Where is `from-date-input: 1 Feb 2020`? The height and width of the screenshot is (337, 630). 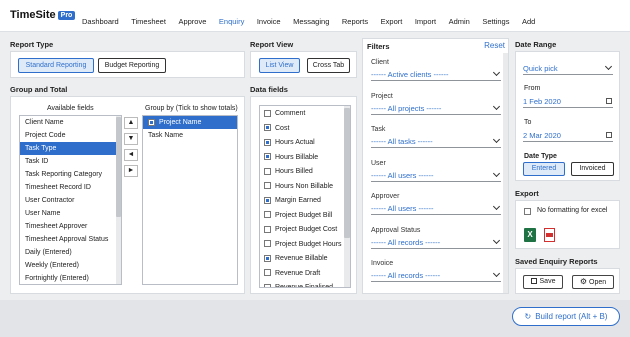
from-date-input: 1 Feb 2020 is located at coordinates (568, 102).